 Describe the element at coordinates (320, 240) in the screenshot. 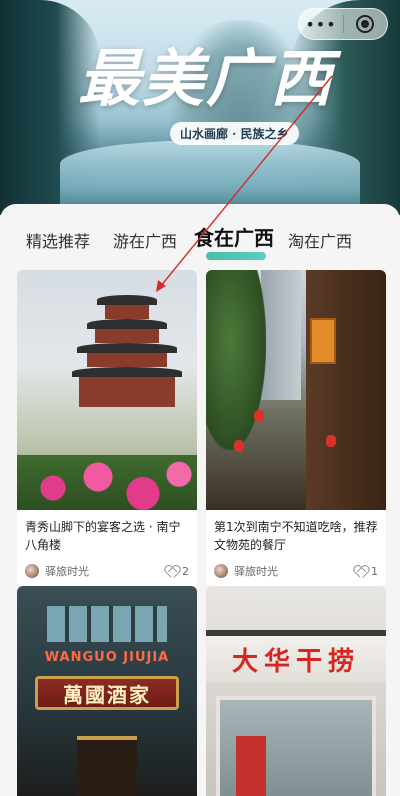

I see `tab-shopping: 淘在广西` at that location.